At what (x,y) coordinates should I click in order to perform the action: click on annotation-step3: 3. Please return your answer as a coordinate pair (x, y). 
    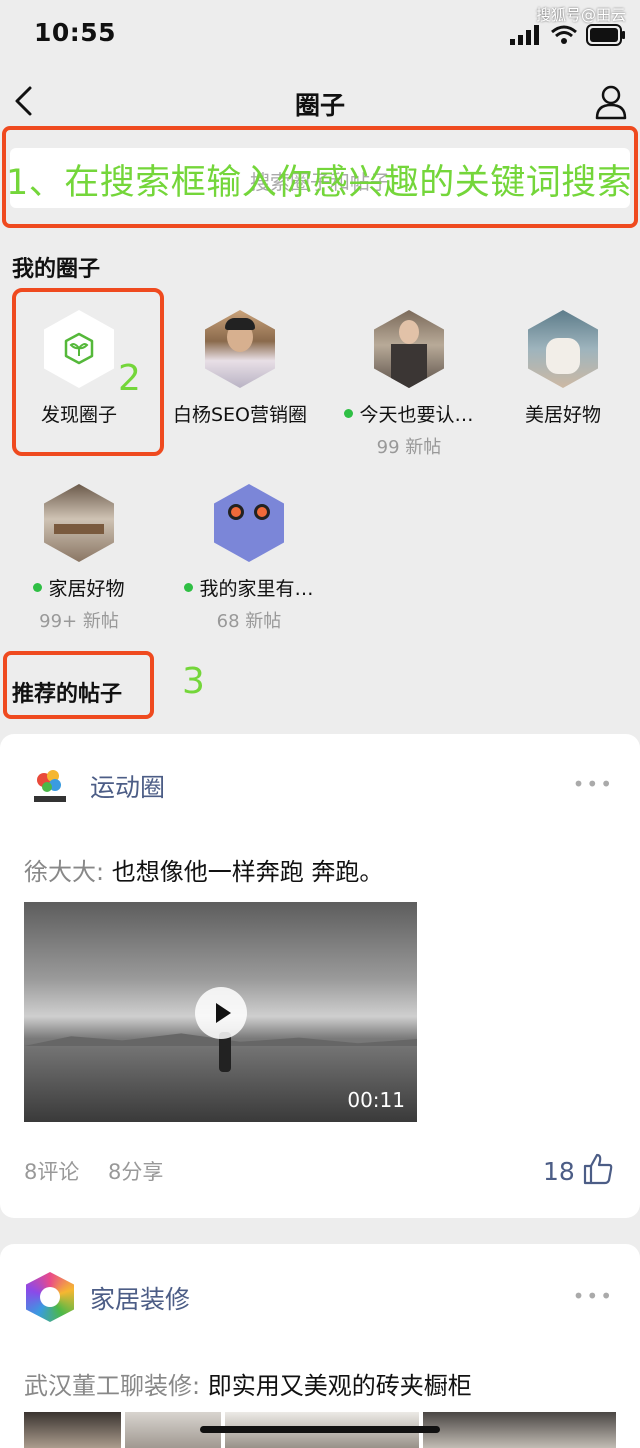
    Looking at the image, I should click on (193, 681).